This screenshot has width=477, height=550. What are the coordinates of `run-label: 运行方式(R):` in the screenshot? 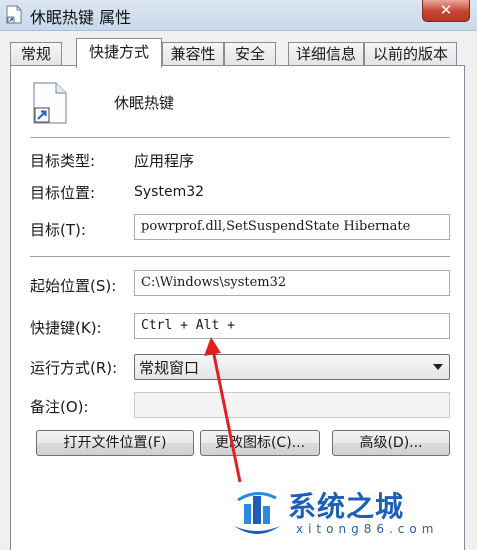 It's located at (74, 368).